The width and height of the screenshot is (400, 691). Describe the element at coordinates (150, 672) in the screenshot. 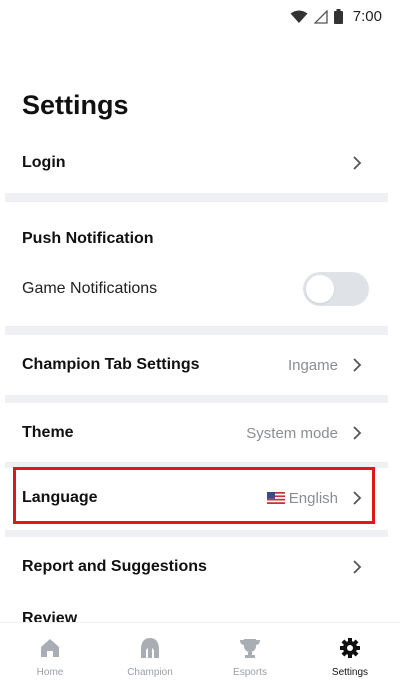

I see `nav-champion-label: Champion` at that location.